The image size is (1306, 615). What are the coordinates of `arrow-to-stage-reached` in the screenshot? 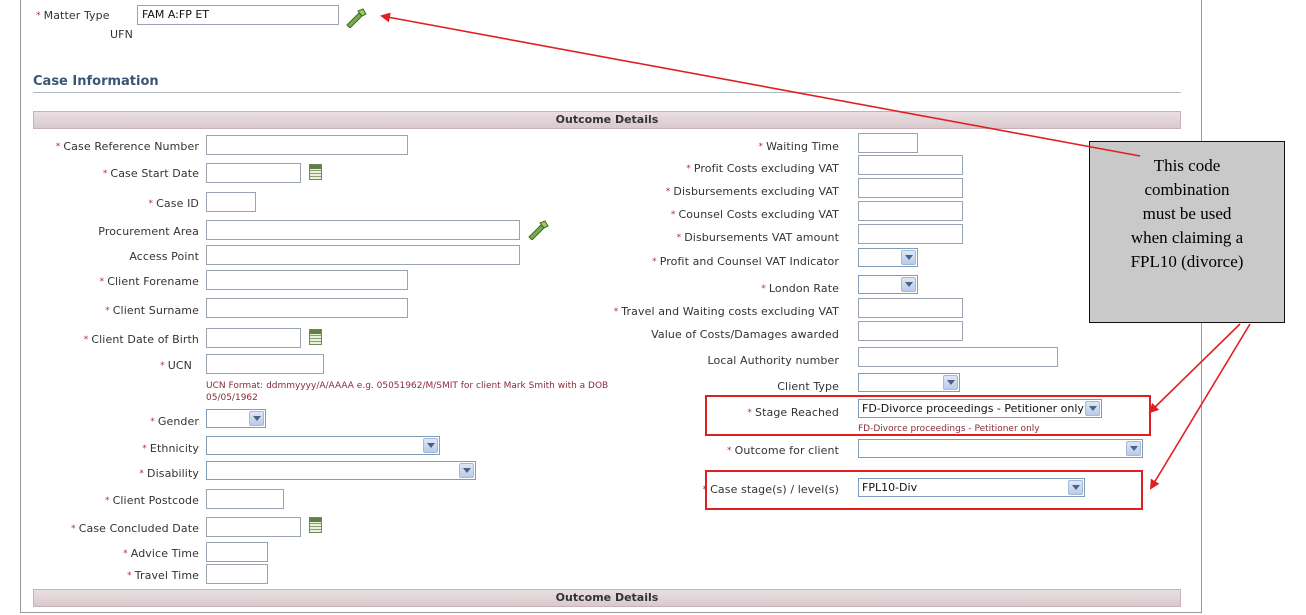 It's located at (1194, 368).